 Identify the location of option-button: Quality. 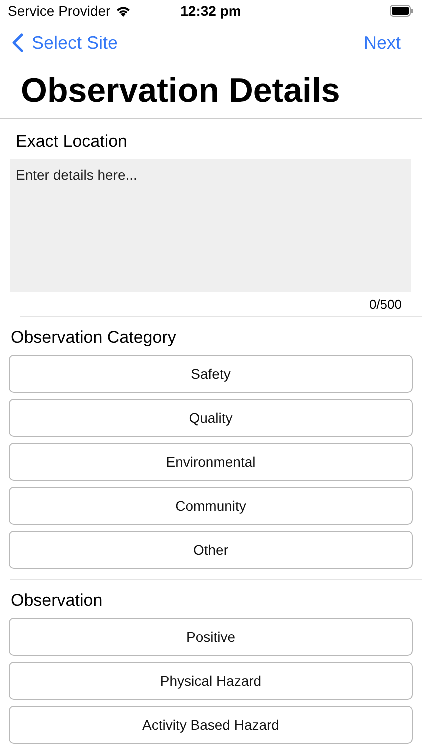
(211, 418).